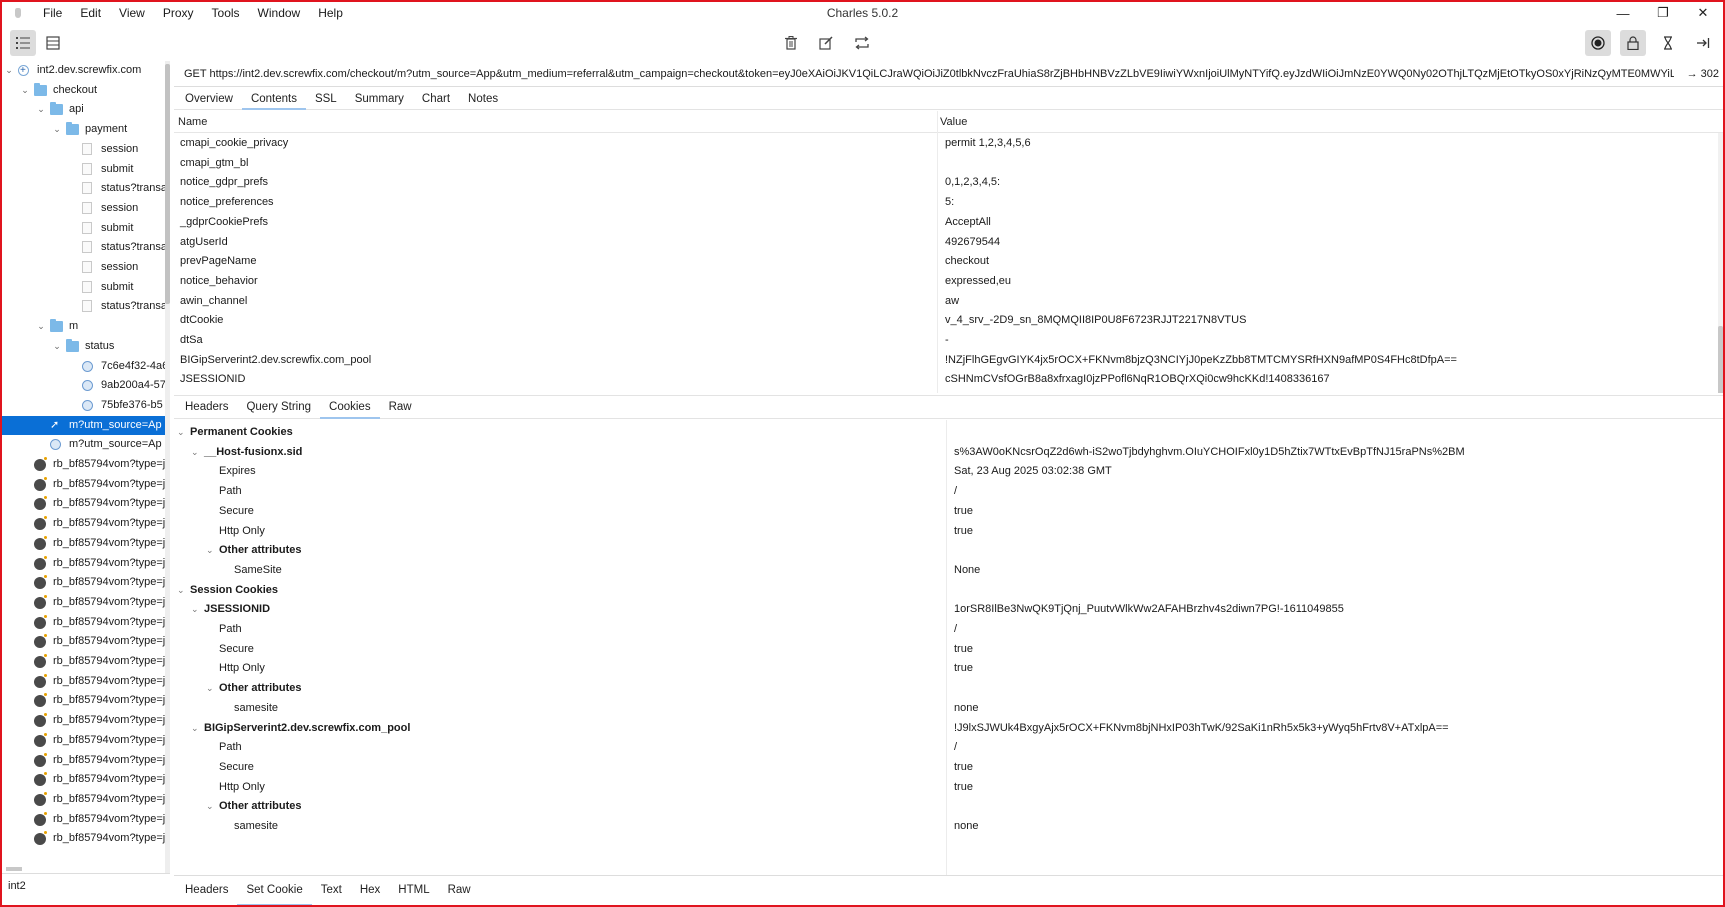 The width and height of the screenshot is (1725, 907). I want to click on structure-view-icon, so click(23, 43).